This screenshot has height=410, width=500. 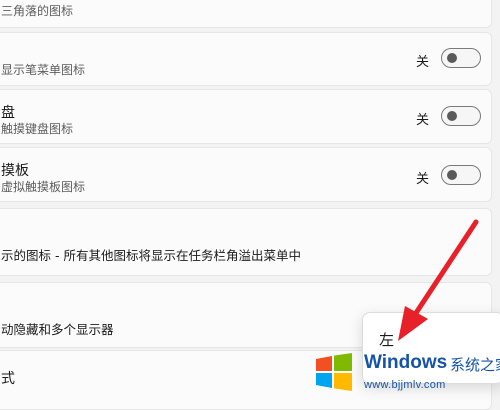 I want to click on watermark-brand: Windows, so click(x=406, y=362).